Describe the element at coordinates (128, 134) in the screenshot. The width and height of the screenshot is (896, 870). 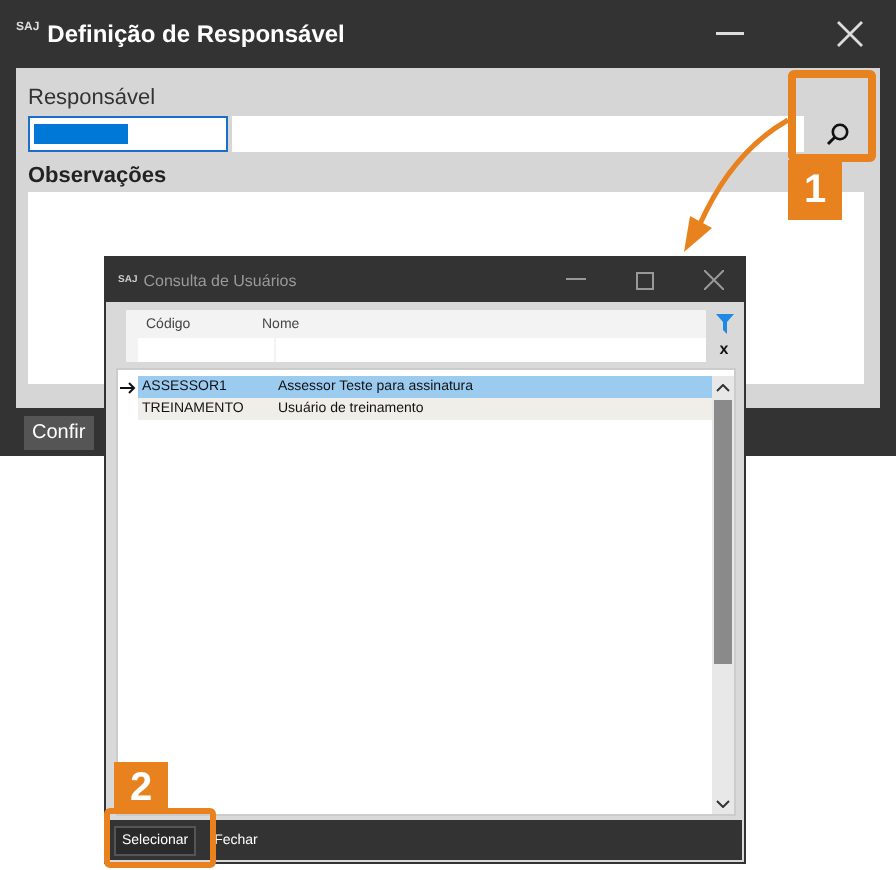
I see `code-field` at that location.